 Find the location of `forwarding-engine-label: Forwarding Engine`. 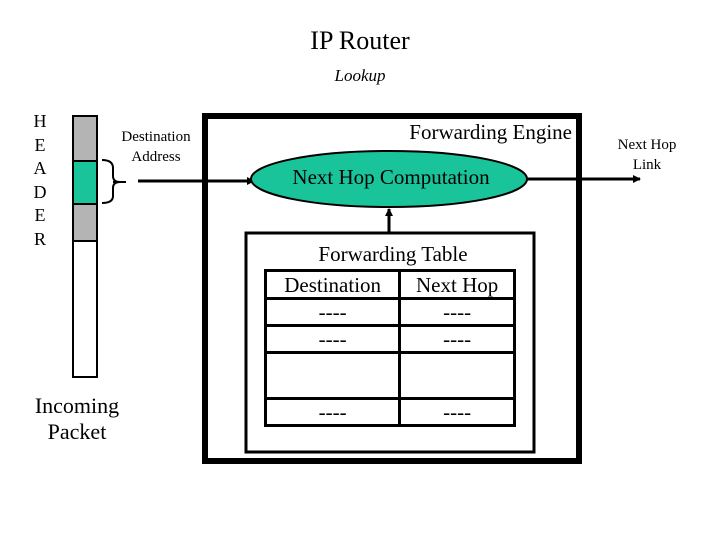

forwarding-engine-label: Forwarding Engine is located at coordinates (490, 132).